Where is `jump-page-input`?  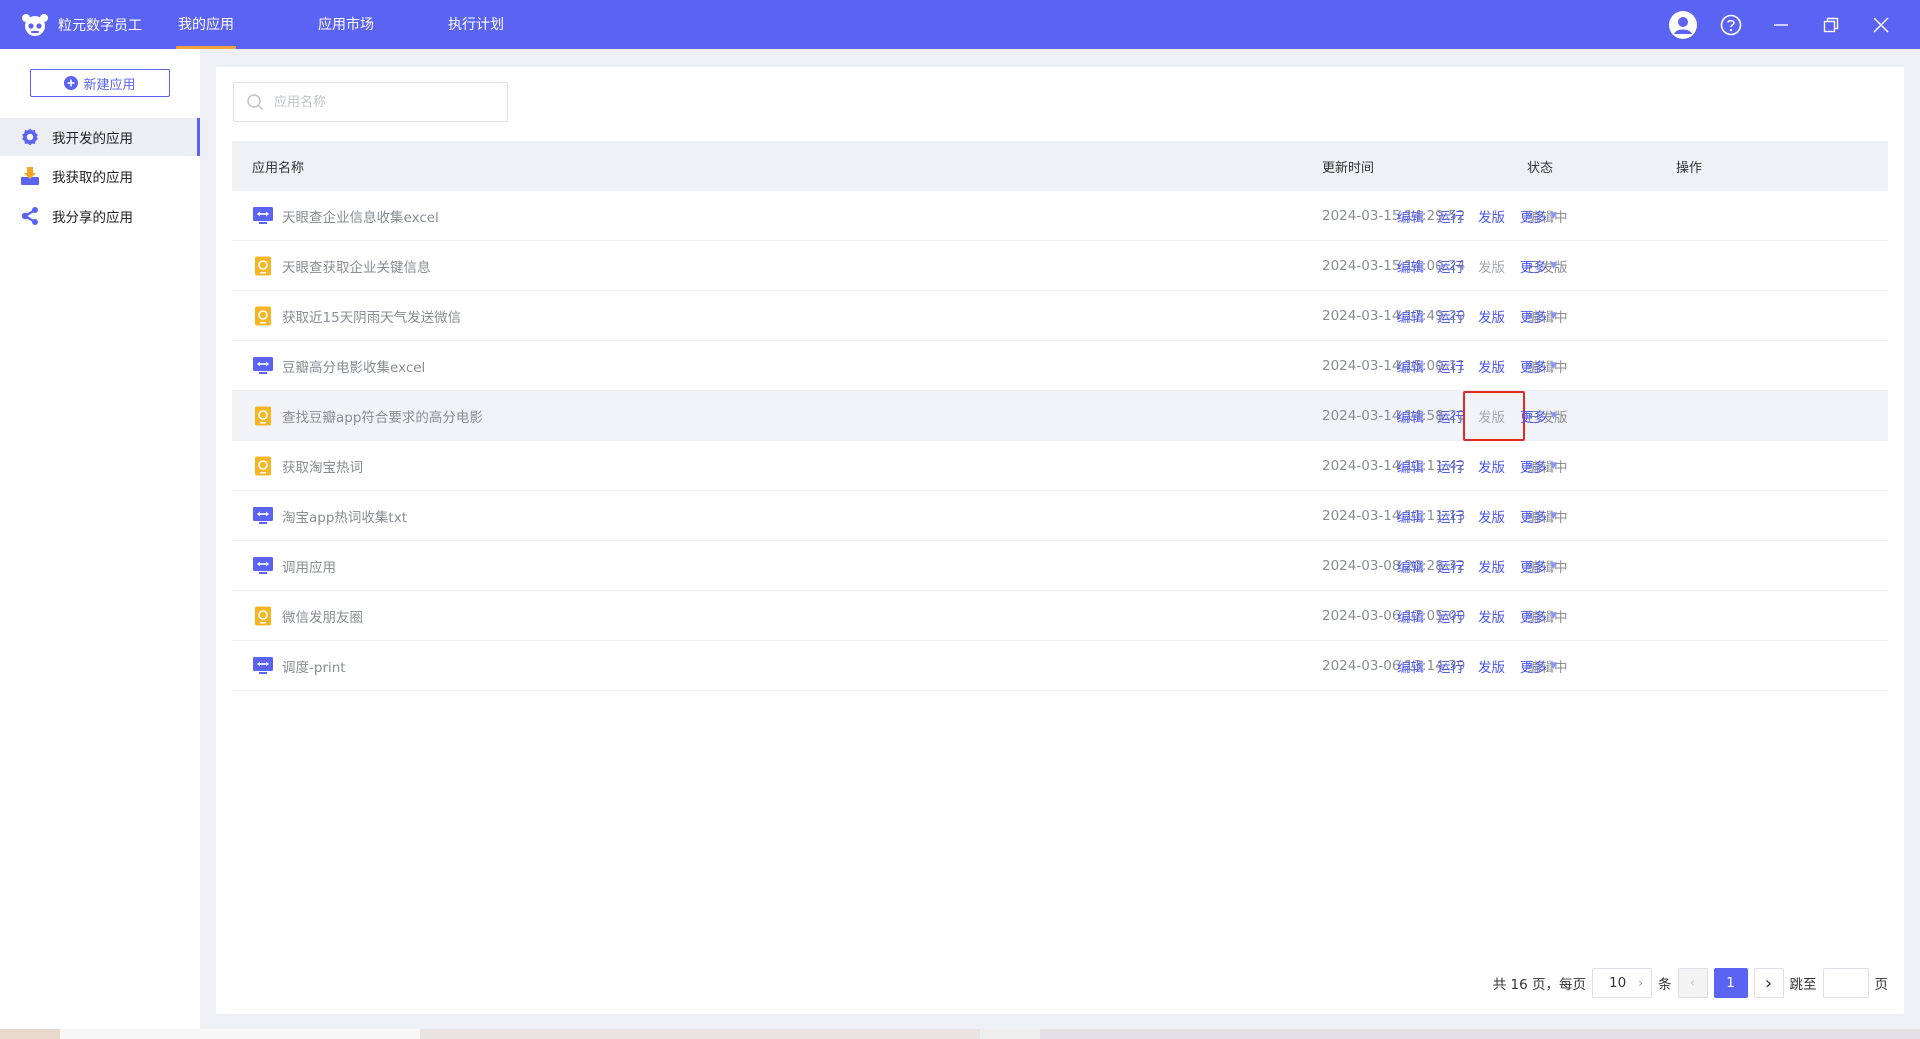
jump-page-input is located at coordinates (1845, 983).